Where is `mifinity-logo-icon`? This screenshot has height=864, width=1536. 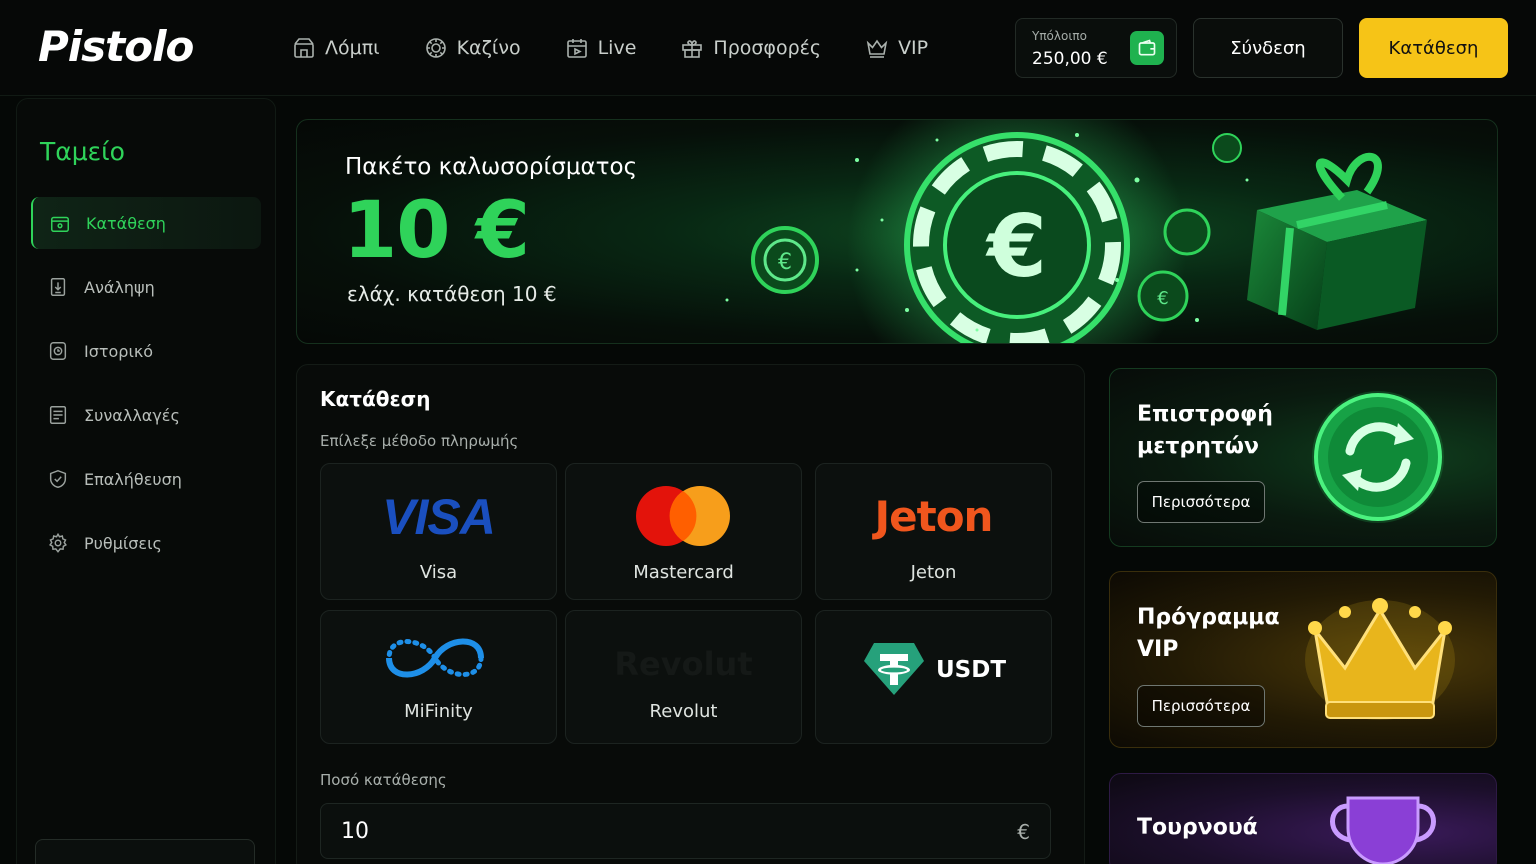
mifinity-logo-icon is located at coordinates (435, 658).